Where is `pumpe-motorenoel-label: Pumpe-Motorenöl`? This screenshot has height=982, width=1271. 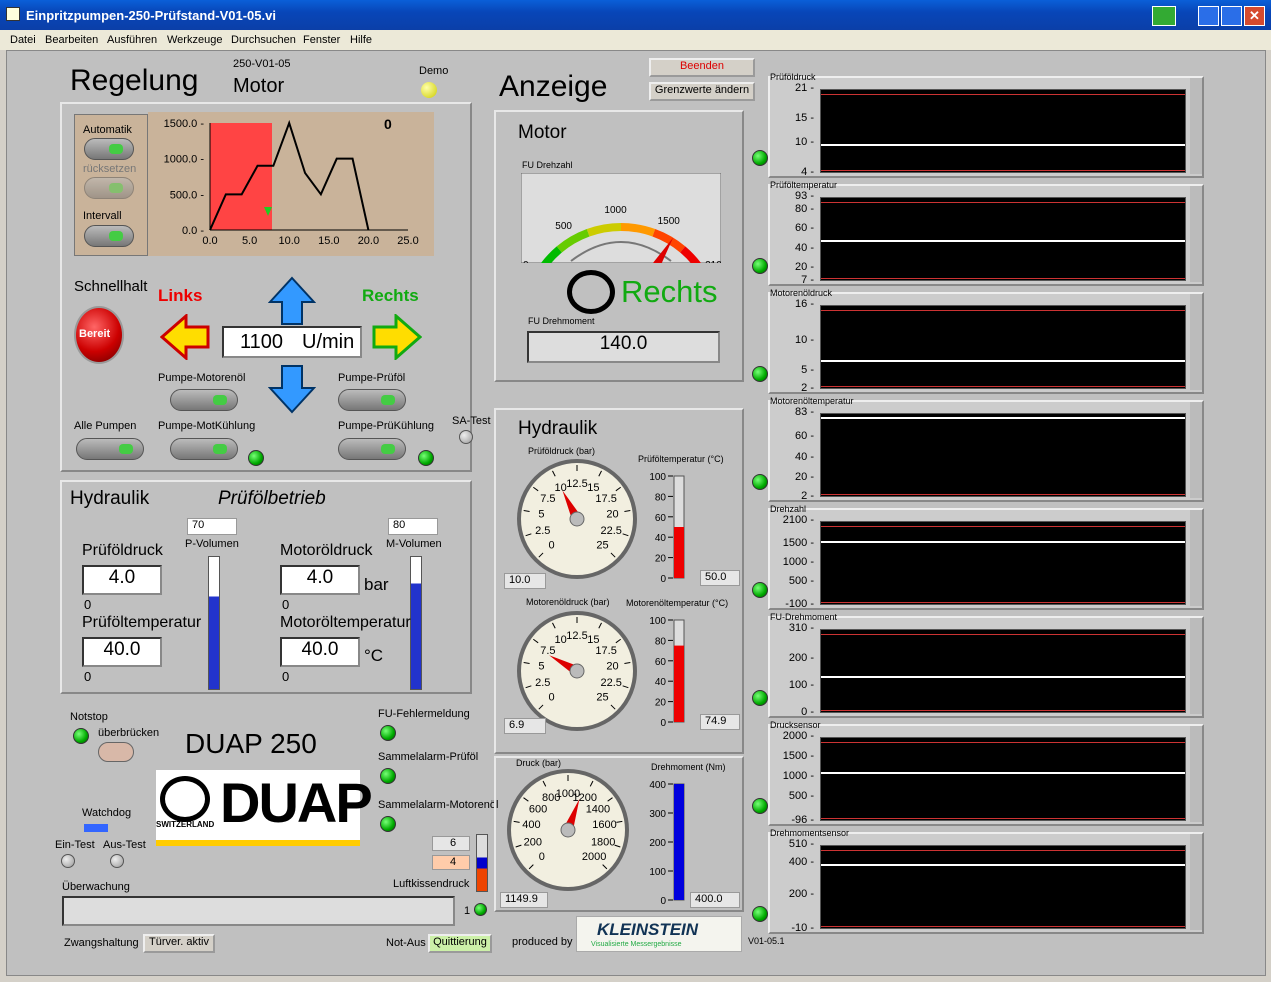 pumpe-motorenoel-label: Pumpe-Motorenöl is located at coordinates (202, 378).